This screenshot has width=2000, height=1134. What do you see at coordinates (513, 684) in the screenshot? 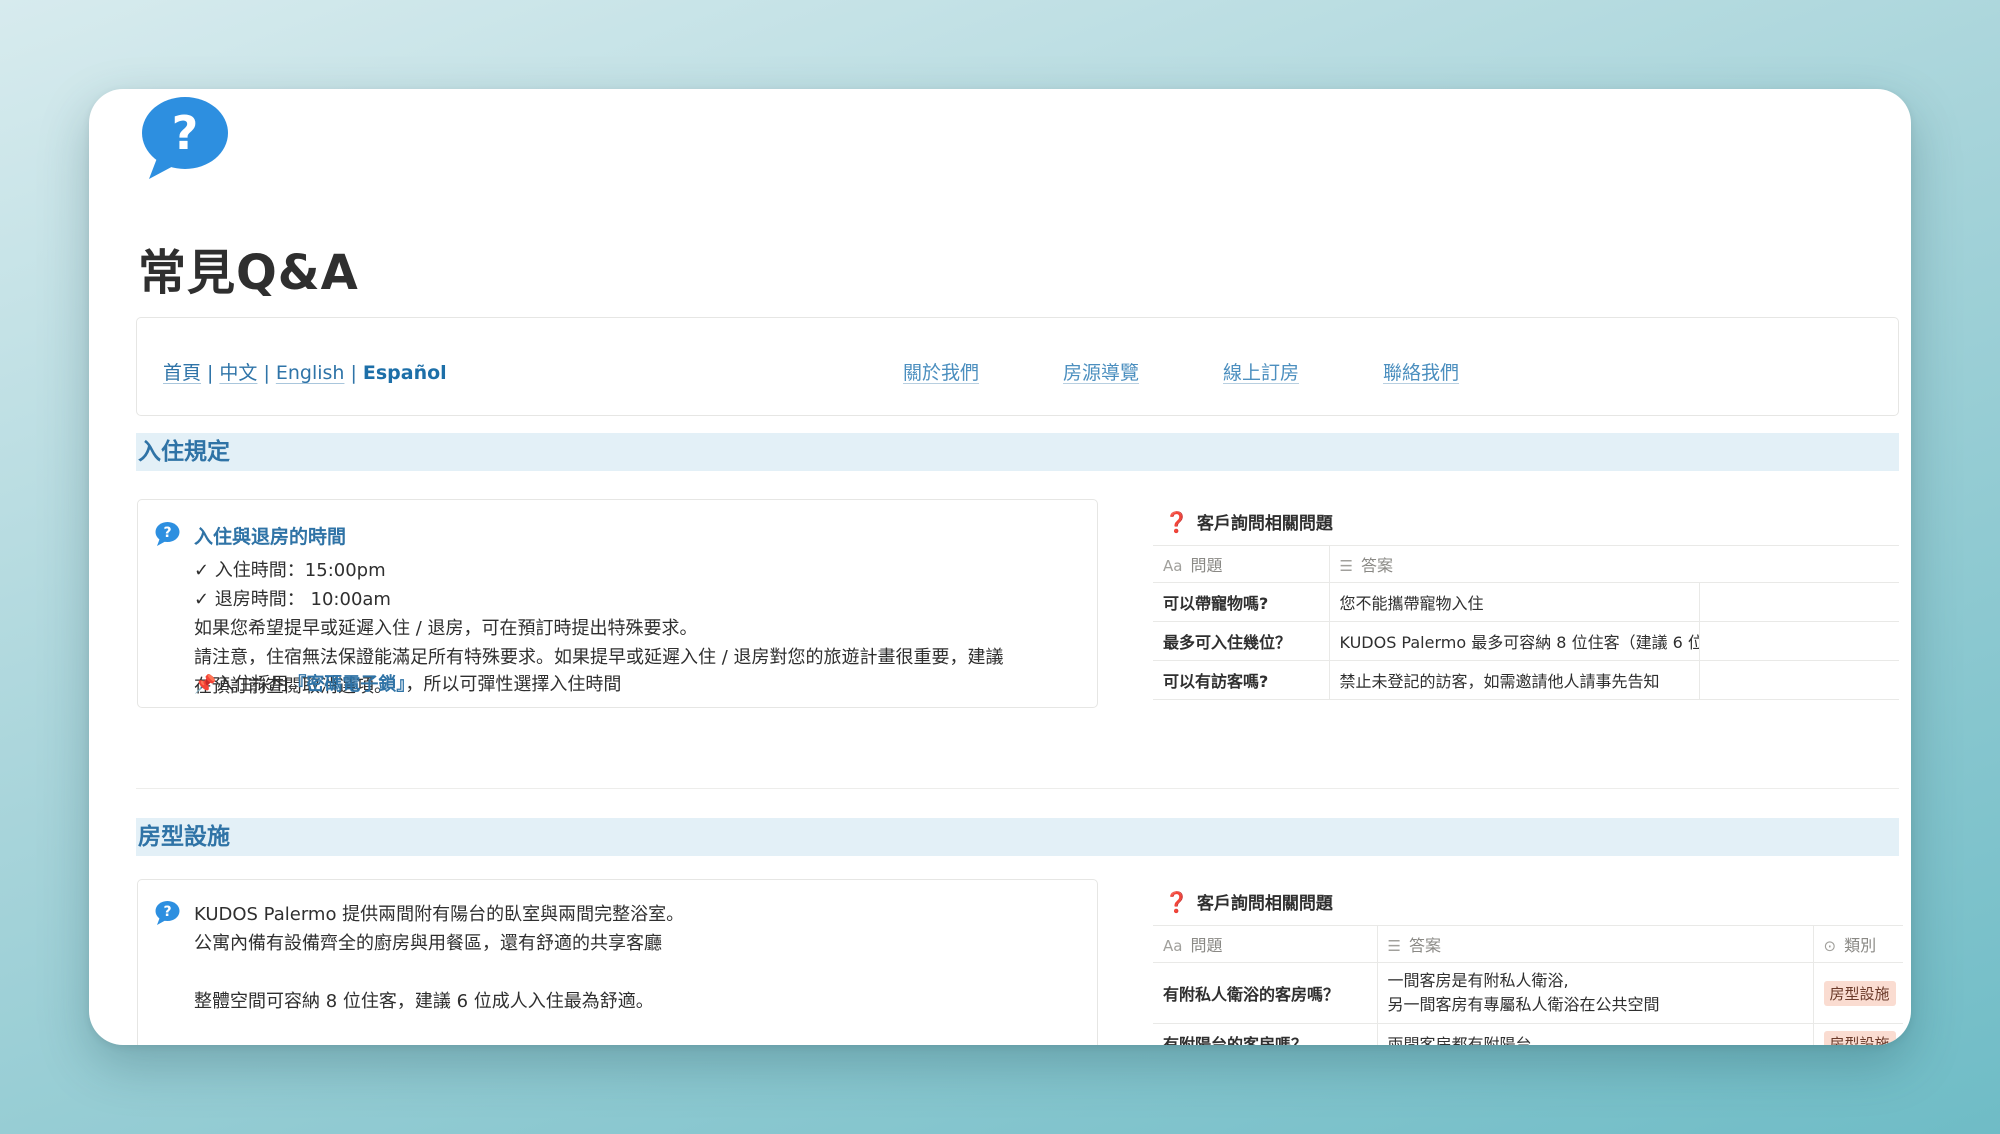
I see `note-text-after: ，所以可彈性選擇入住時間` at bounding box center [513, 684].